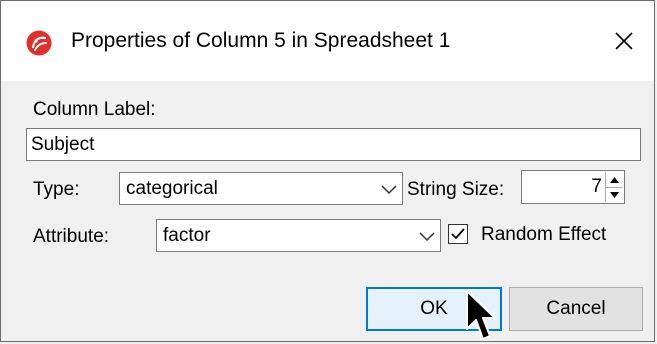  Describe the element at coordinates (63, 144) in the screenshot. I see `column-label-value: Subject` at that location.